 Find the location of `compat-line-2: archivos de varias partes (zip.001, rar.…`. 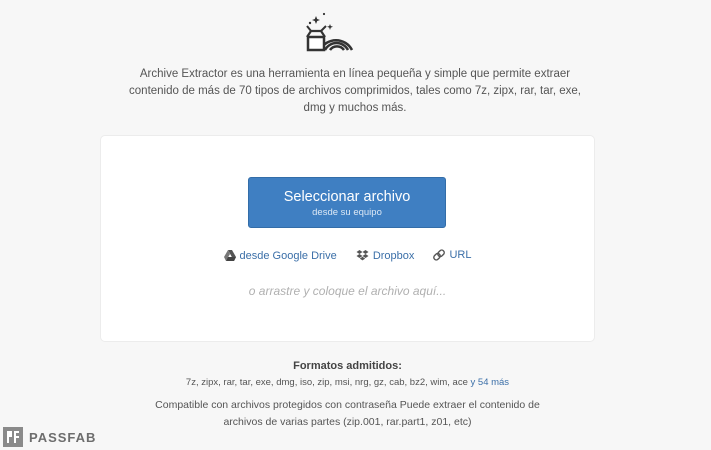

compat-line-2: archivos de varias partes (zip.001, rar.… is located at coordinates (347, 422).